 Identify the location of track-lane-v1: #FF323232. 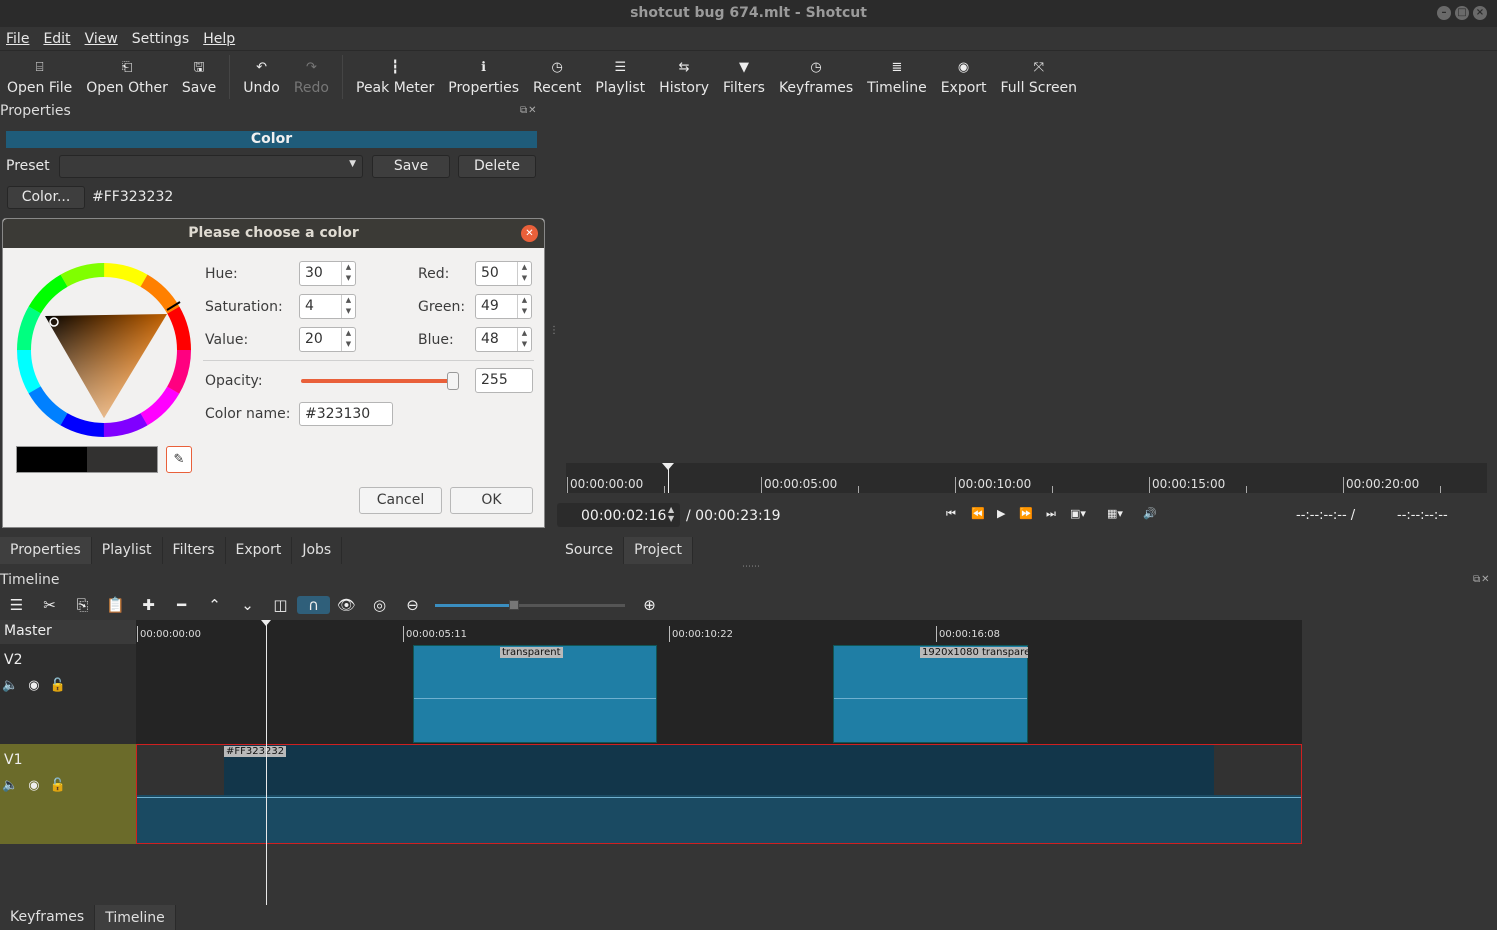
(719, 794).